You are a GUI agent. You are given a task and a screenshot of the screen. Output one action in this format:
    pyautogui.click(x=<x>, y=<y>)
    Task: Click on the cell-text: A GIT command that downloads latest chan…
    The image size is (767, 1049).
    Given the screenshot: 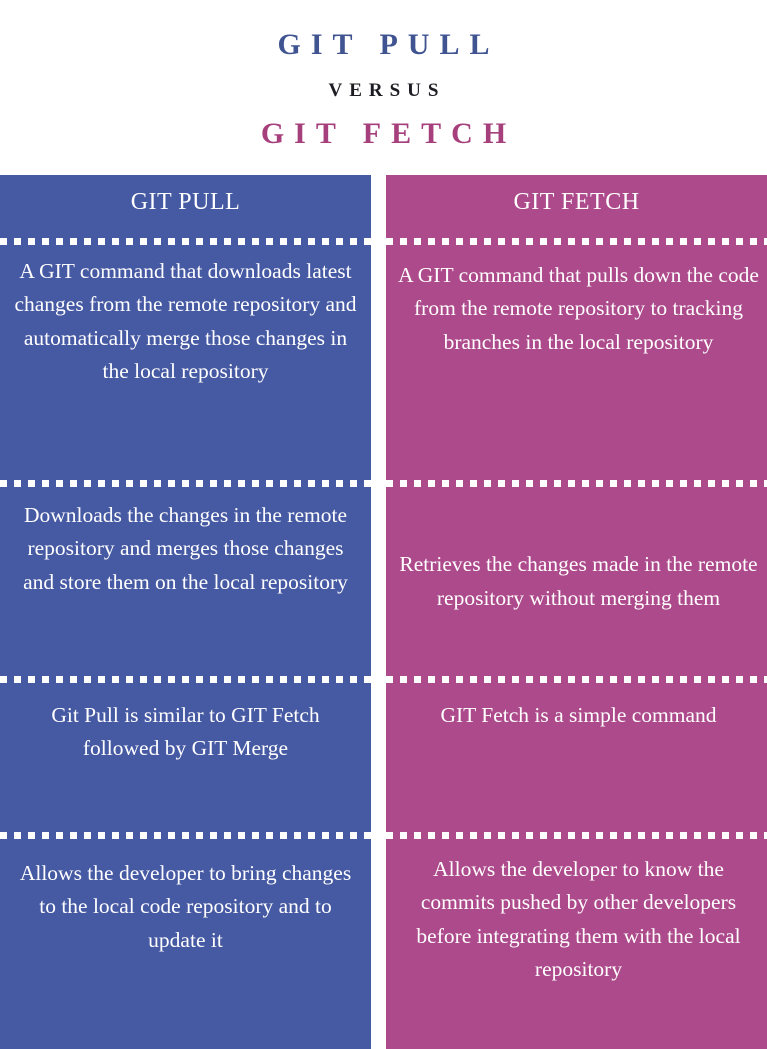 What is the action you would take?
    pyautogui.click(x=185, y=321)
    